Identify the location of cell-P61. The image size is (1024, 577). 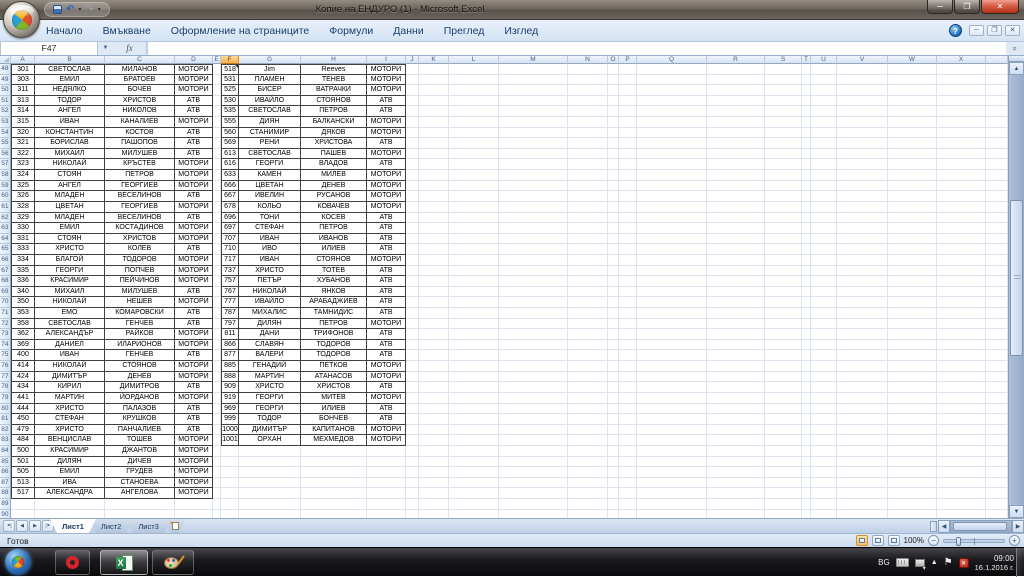
(628, 207).